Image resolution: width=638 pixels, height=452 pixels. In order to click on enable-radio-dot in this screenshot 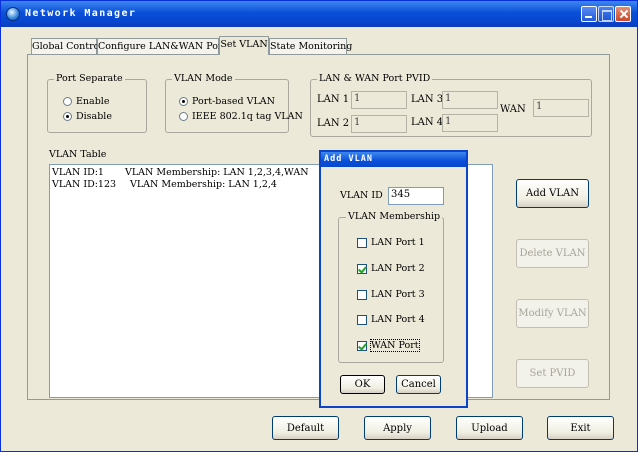, I will do `click(67, 101)`.